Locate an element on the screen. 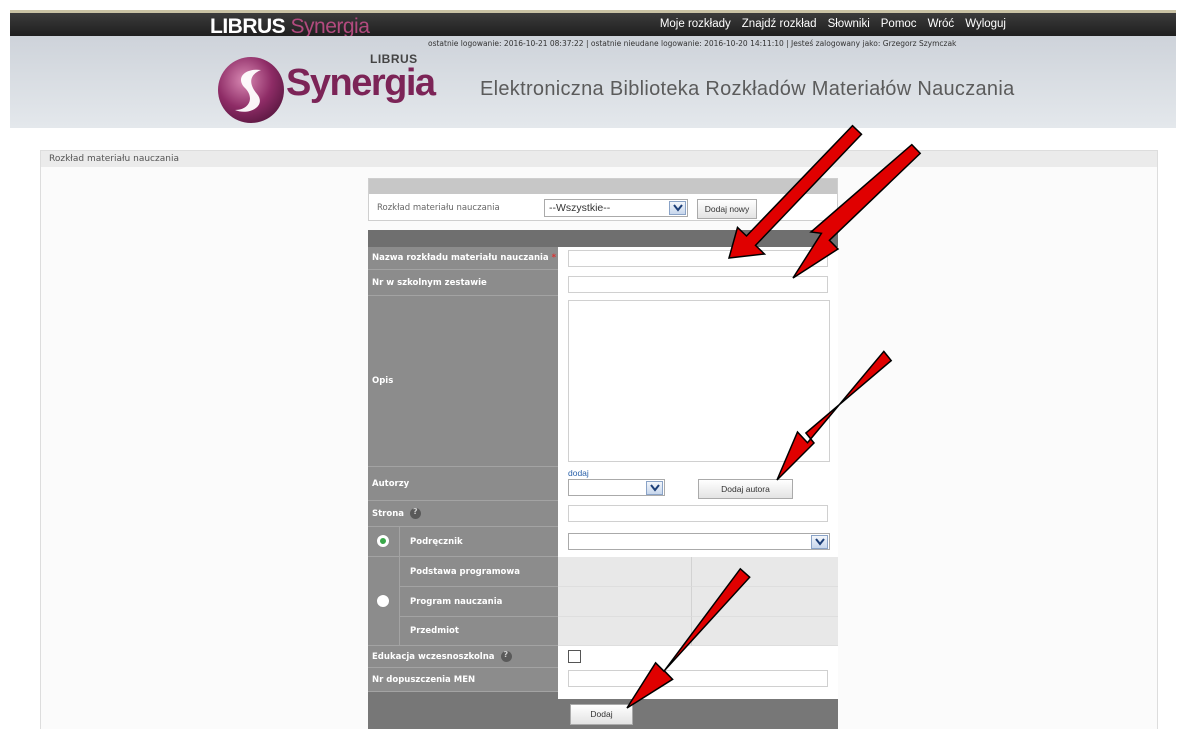  row-name: Nazwa rozkładu materiału nauczania * is located at coordinates (603, 258).